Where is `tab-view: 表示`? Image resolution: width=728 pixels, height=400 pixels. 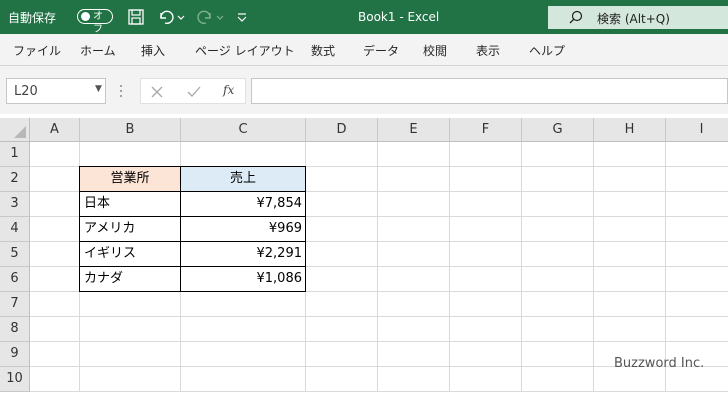 tab-view: 表示 is located at coordinates (488, 50).